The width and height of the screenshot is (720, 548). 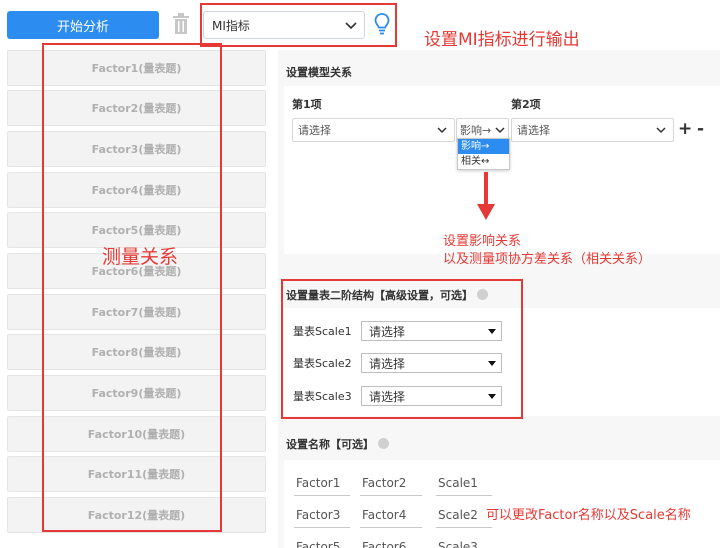 What do you see at coordinates (391, 486) in the screenshot?
I see `name-input: Factor2` at bounding box center [391, 486].